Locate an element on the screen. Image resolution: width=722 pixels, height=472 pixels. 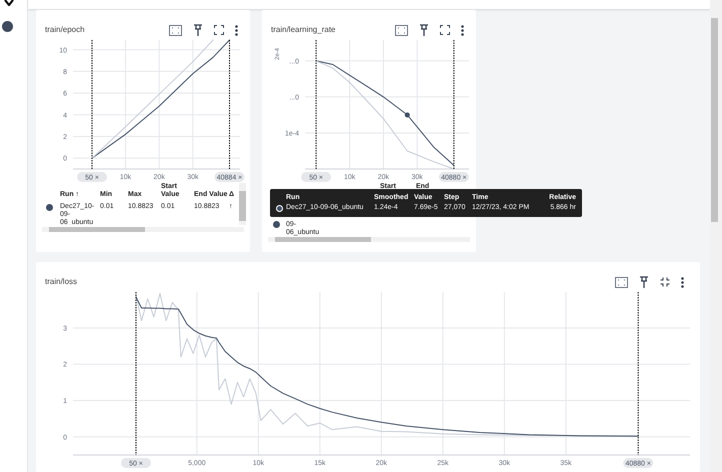
page-scrollbar is located at coordinates (716, 236).